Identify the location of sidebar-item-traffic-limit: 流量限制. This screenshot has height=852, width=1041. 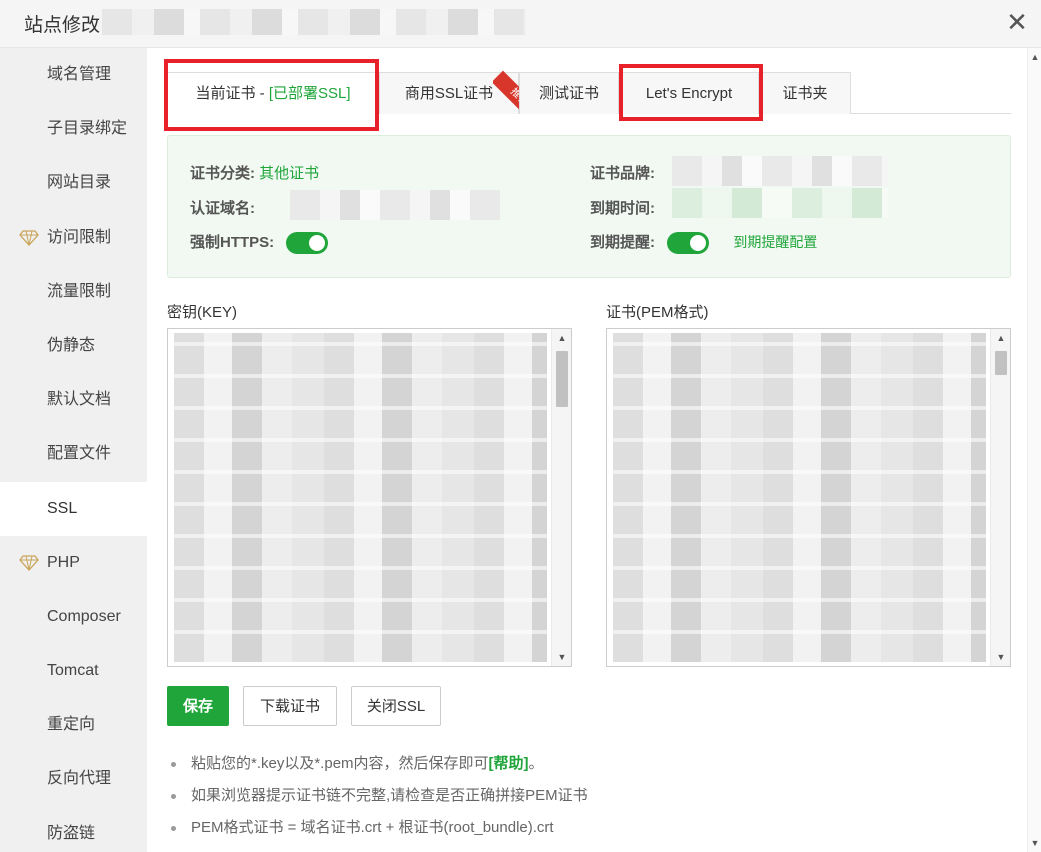
(73, 292).